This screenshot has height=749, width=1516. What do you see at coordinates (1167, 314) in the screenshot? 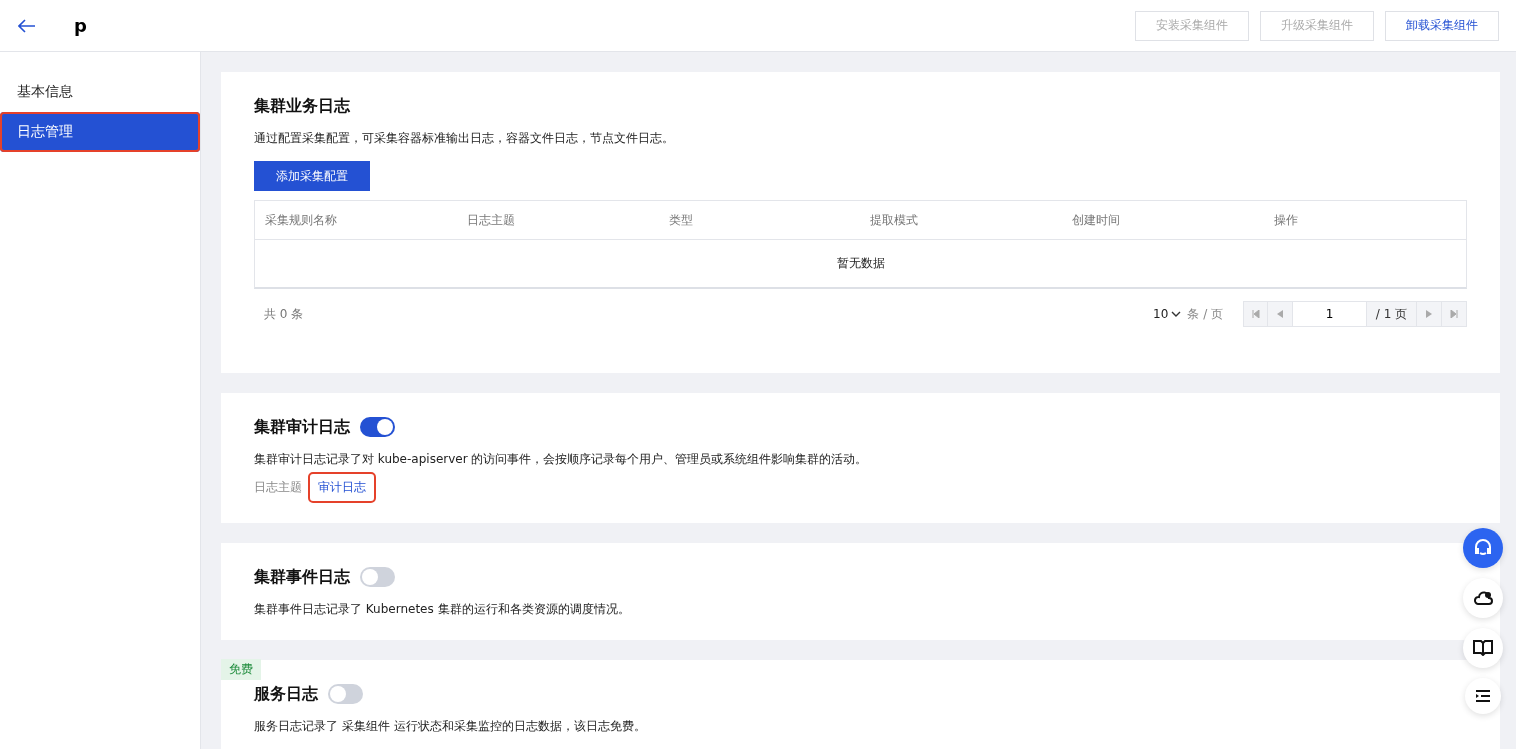
I see `page-size-select: 10` at bounding box center [1167, 314].